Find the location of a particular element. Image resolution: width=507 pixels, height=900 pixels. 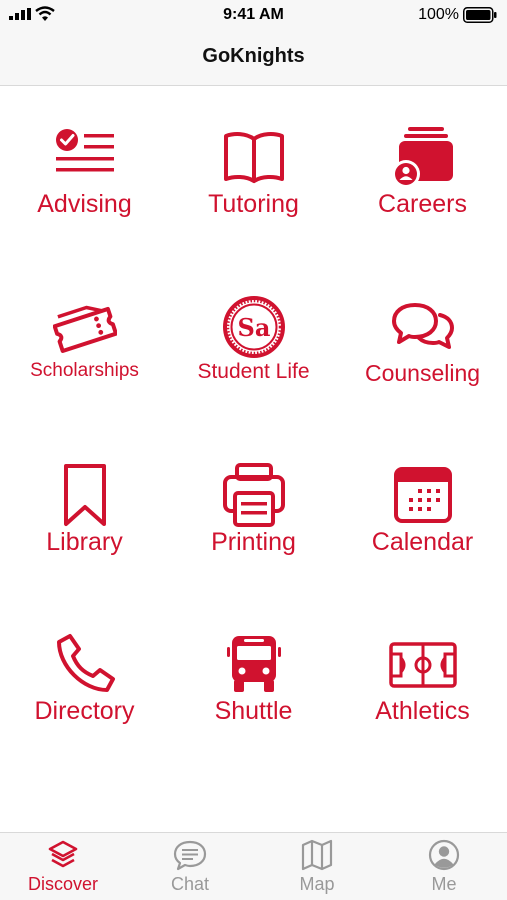

tile-library: Library is located at coordinates (84, 500).